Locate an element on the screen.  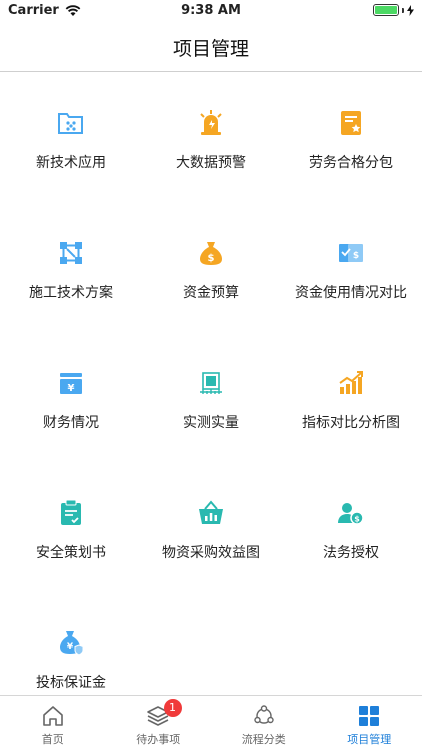
grid-item-fund-budget: $ 资金预算 is located at coordinates (211, 268).